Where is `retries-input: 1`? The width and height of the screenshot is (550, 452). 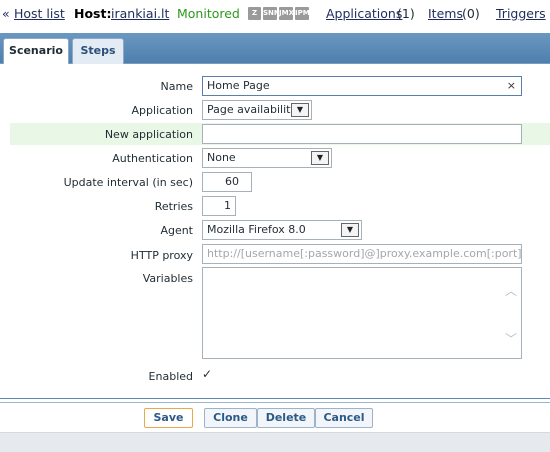
retries-input: 1 is located at coordinates (219, 206).